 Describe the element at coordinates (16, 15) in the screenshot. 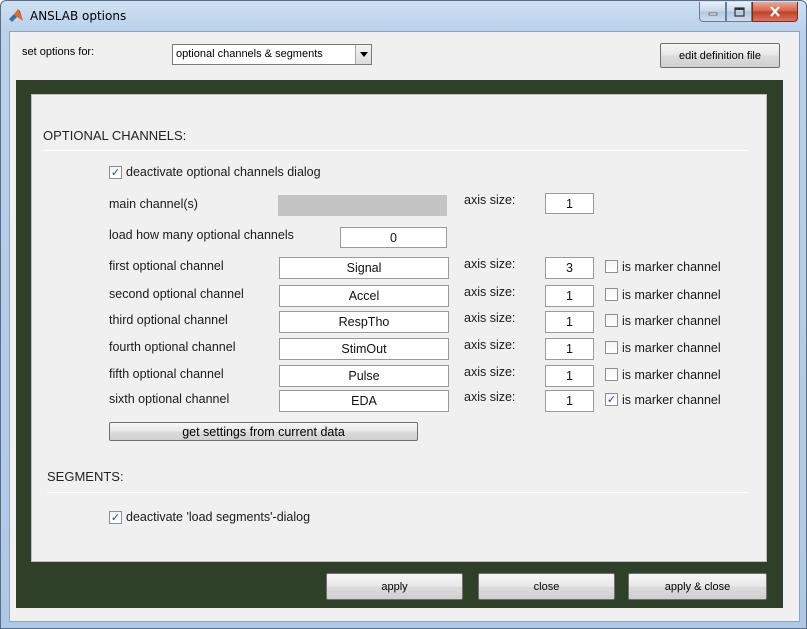

I see `matlab-logo-icon` at that location.